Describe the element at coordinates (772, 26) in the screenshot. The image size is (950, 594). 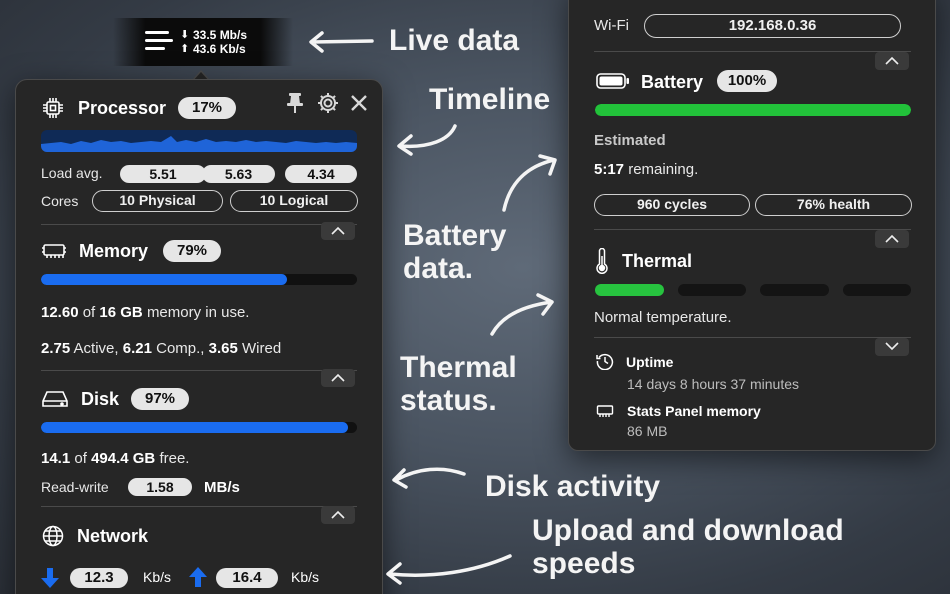
I see `wifi-ip-address: 192.168.0.36` at that location.